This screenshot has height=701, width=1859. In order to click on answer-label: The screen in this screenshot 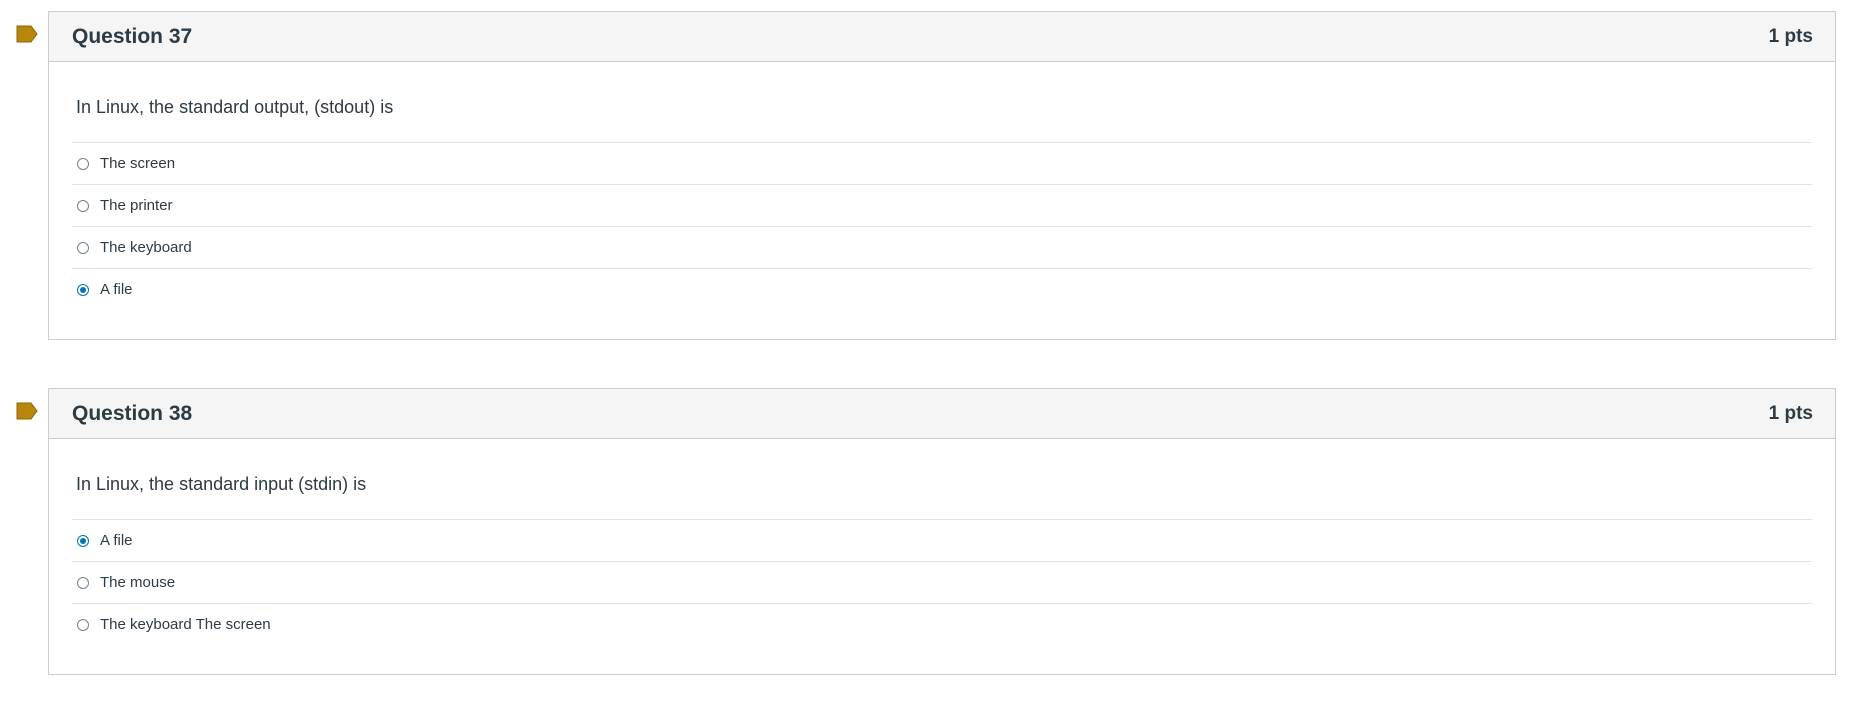, I will do `click(137, 163)`.